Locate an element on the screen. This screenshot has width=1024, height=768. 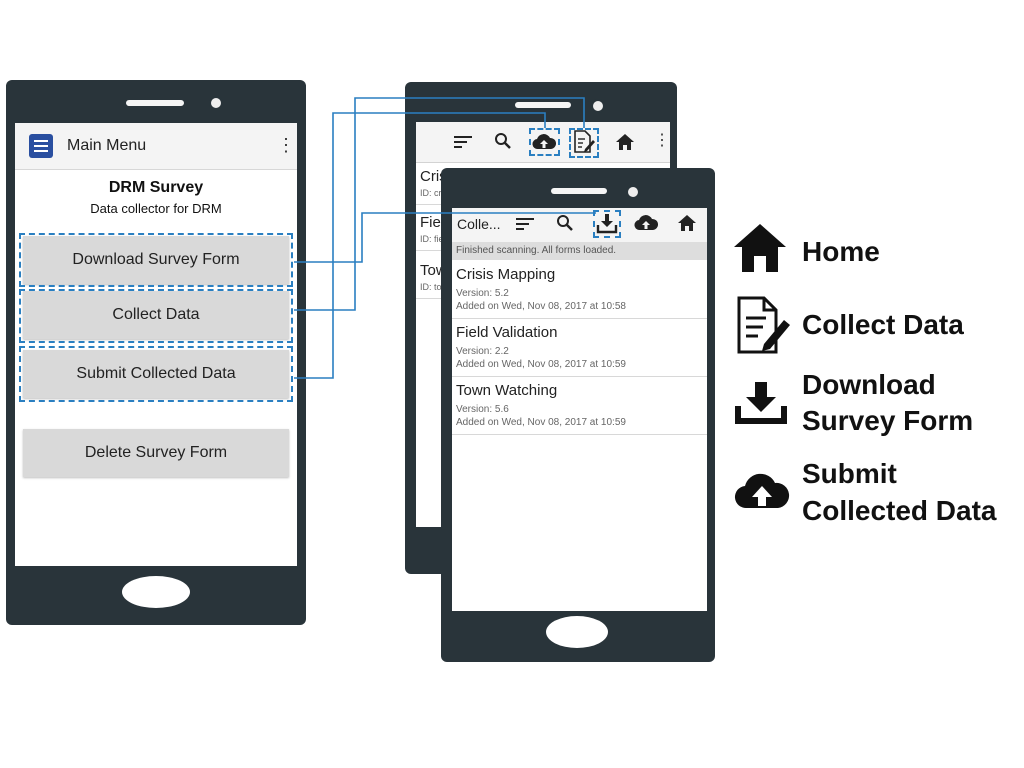
legend-download-label-line1: Download is located at coordinates (869, 384).